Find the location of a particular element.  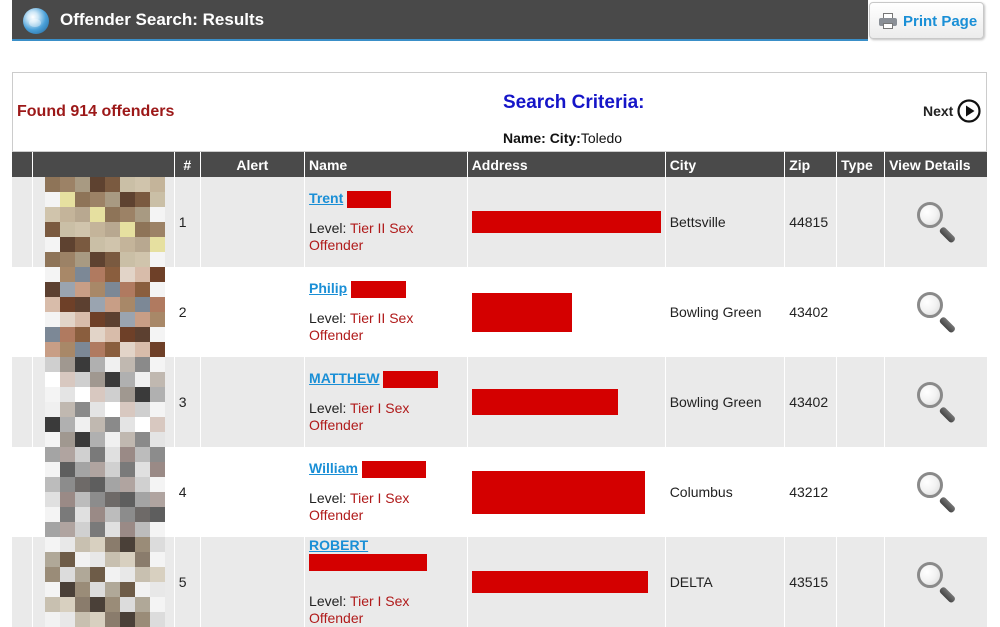

row-zip: 43212 is located at coordinates (810, 492).